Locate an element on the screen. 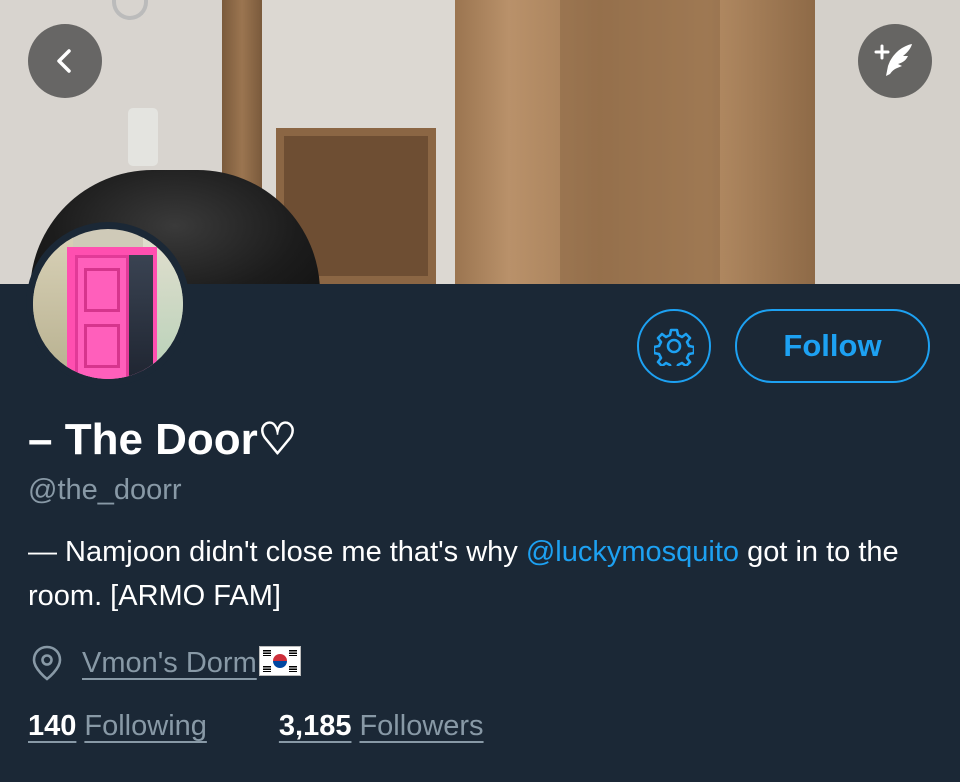 The image size is (960, 782). avatar is located at coordinates (108, 304).